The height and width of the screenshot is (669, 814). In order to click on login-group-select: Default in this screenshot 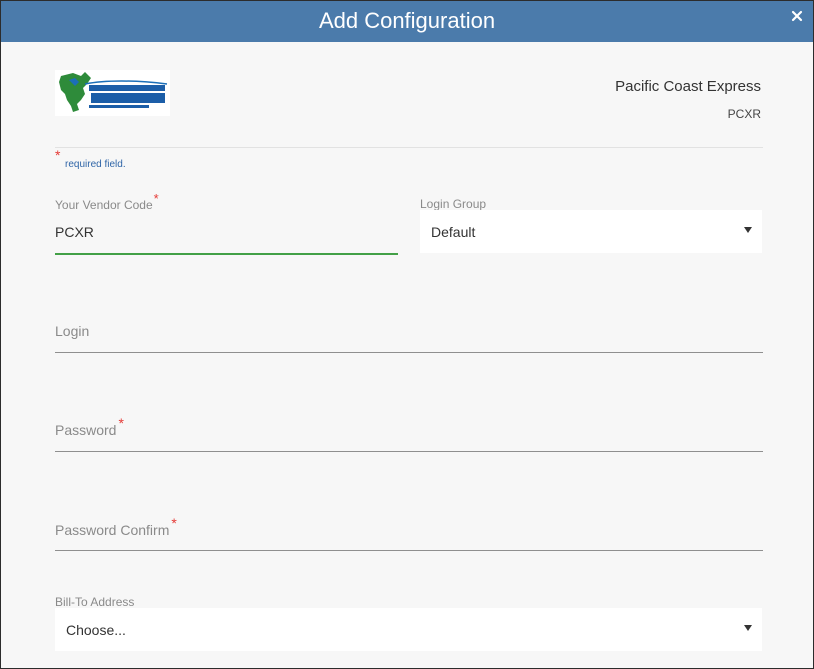, I will do `click(591, 231)`.